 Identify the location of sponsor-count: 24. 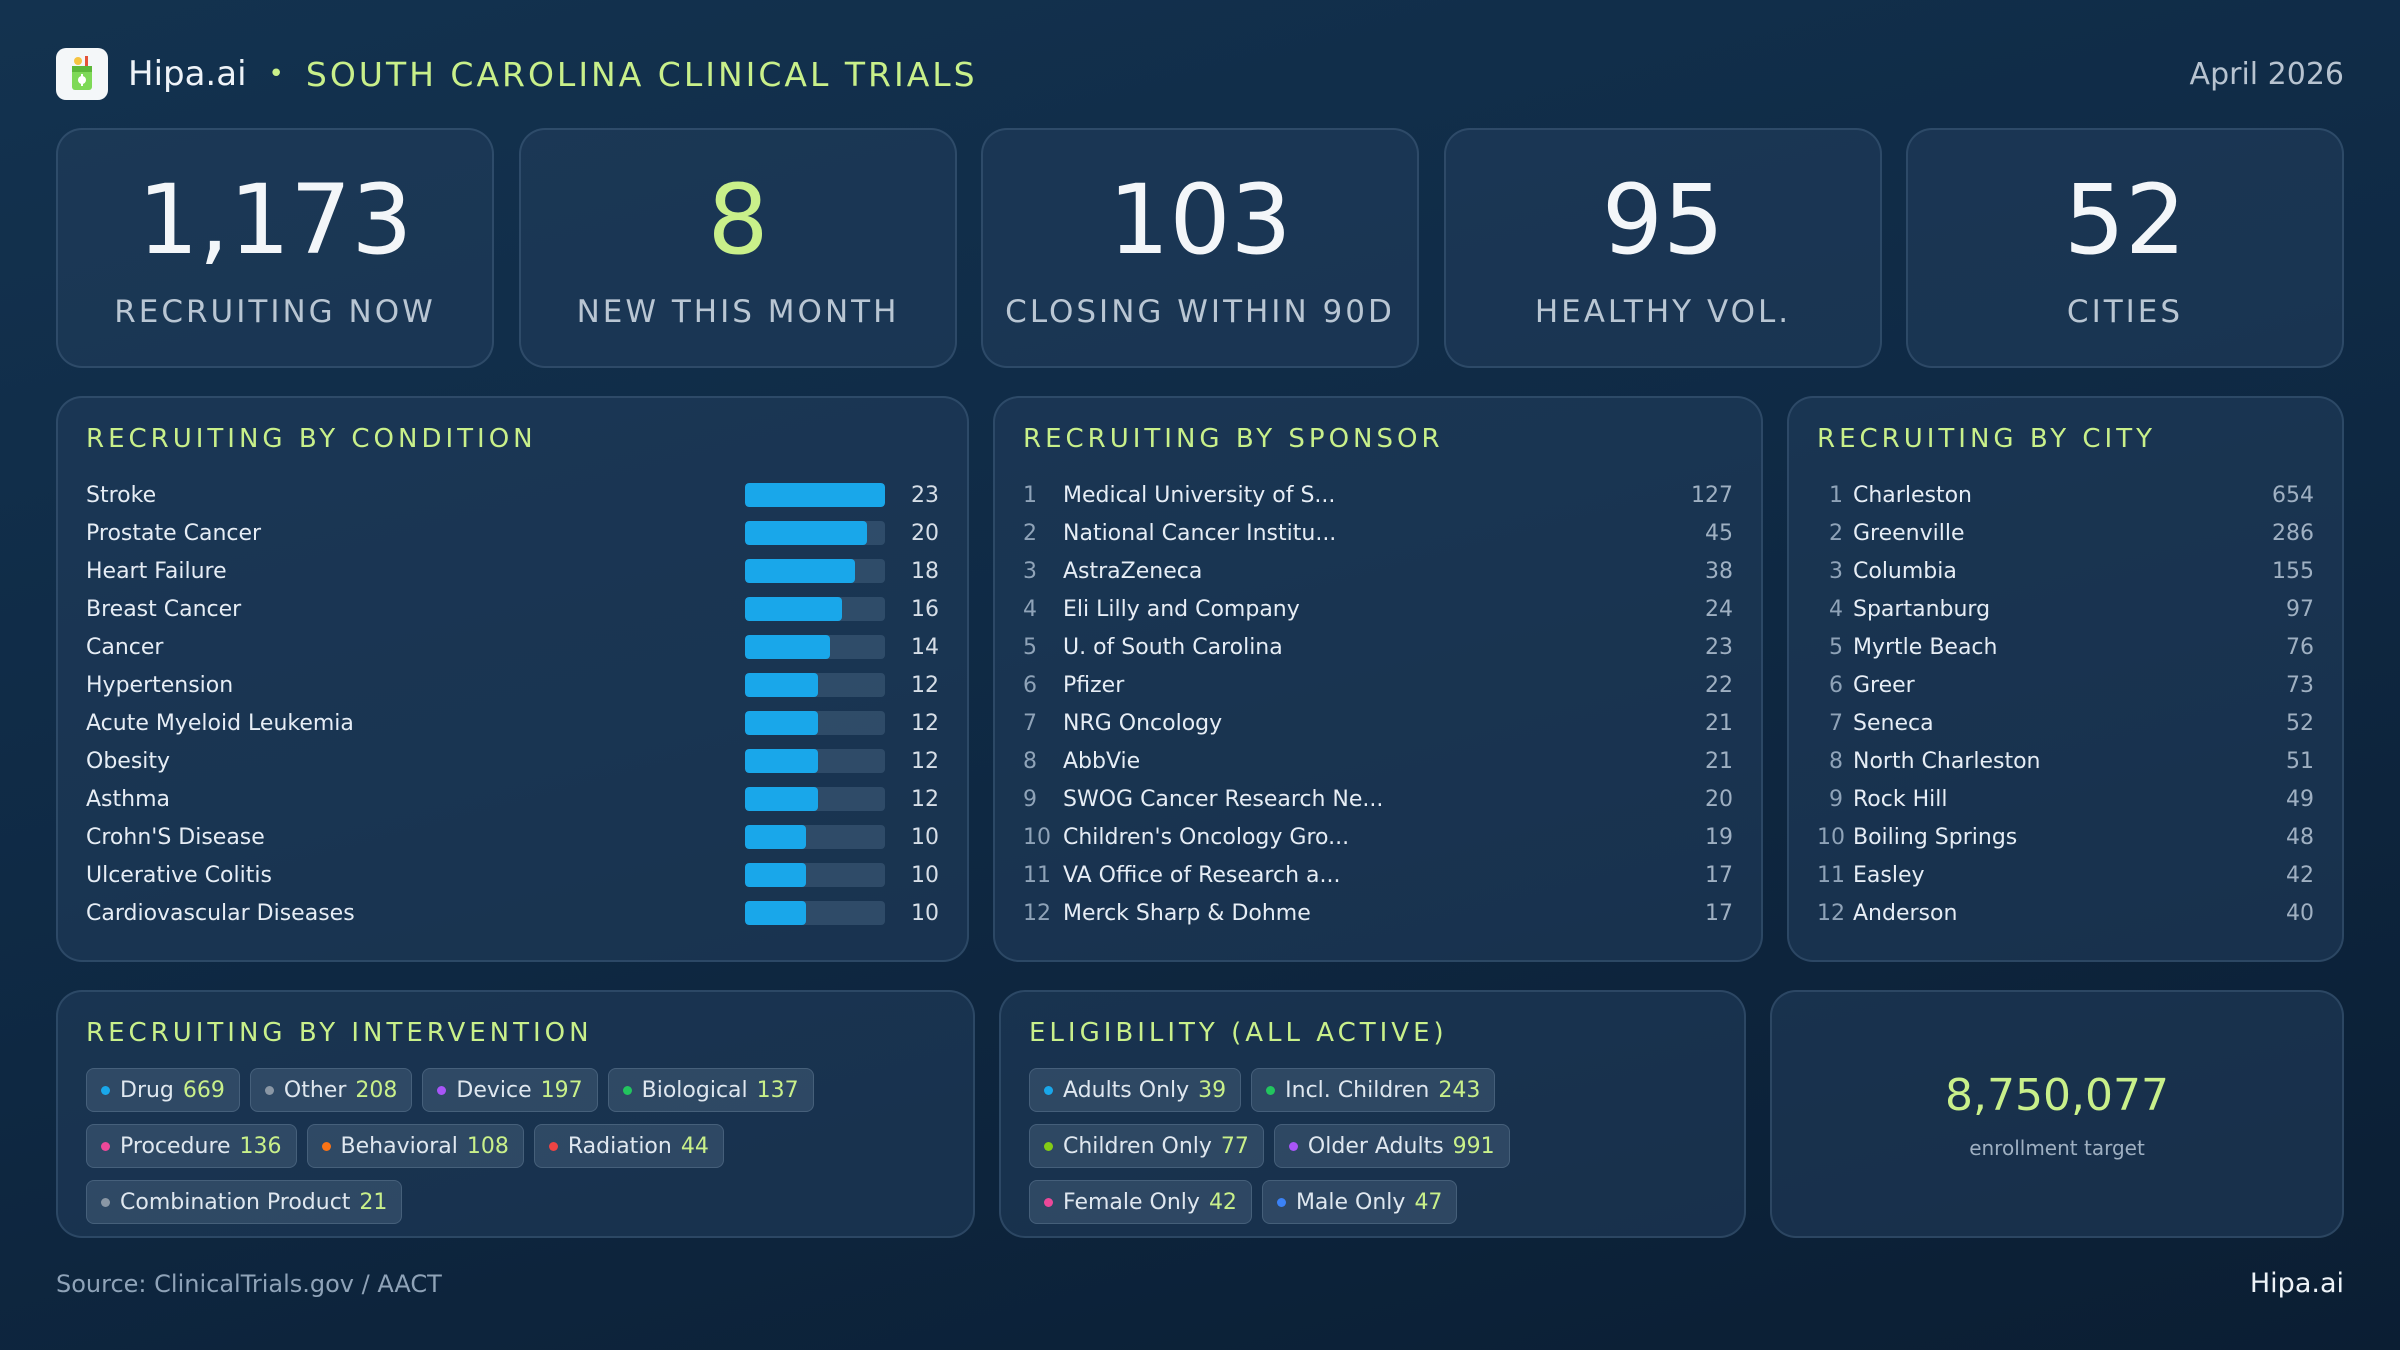
(1719, 609).